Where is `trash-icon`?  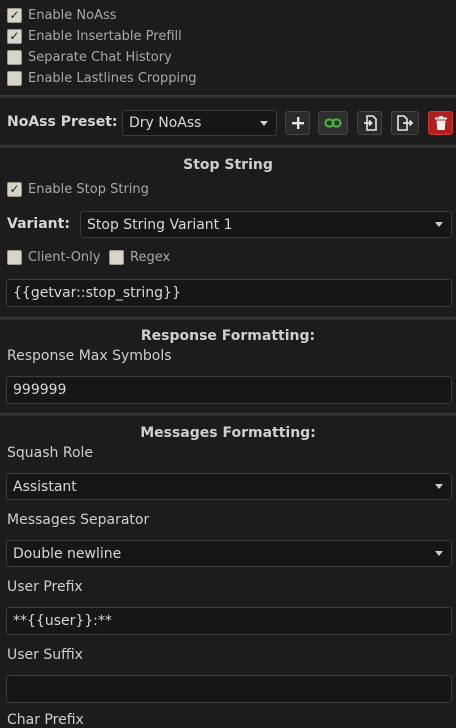
trash-icon is located at coordinates (440, 123).